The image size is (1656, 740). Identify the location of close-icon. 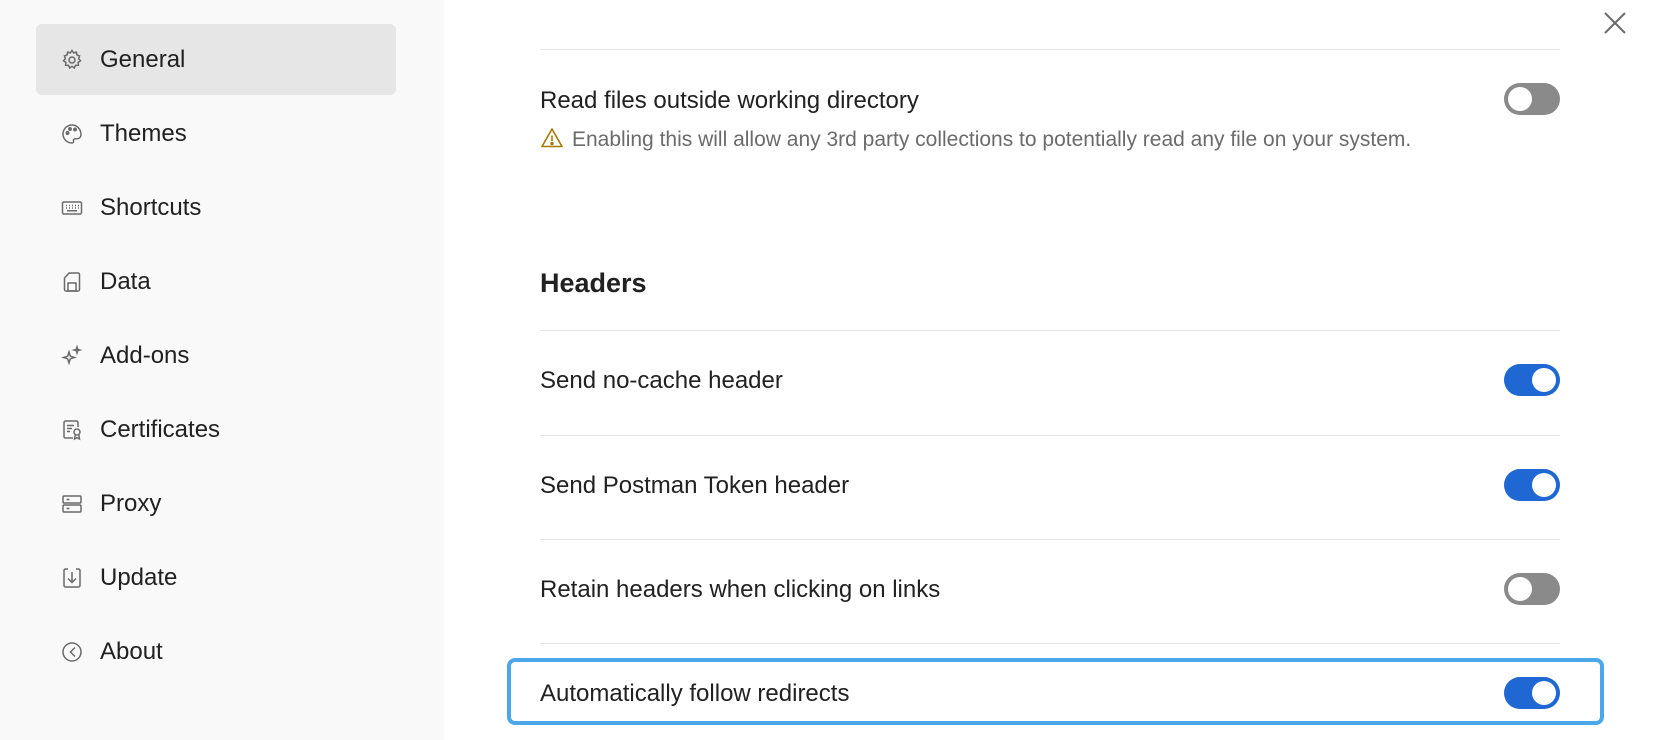
(1615, 23).